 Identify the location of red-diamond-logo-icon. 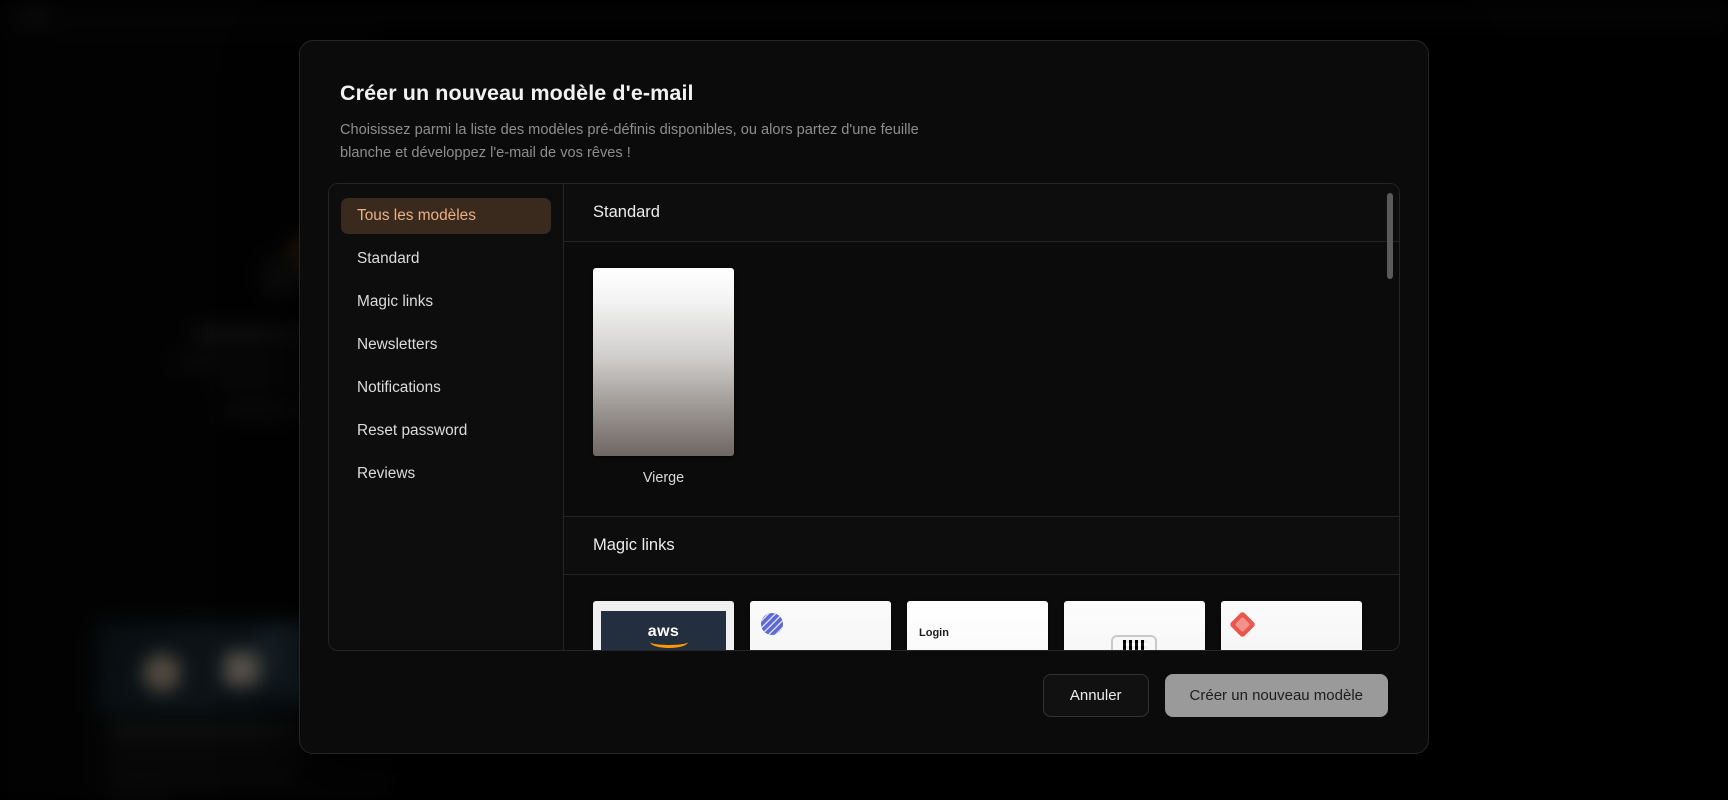
(1242, 624).